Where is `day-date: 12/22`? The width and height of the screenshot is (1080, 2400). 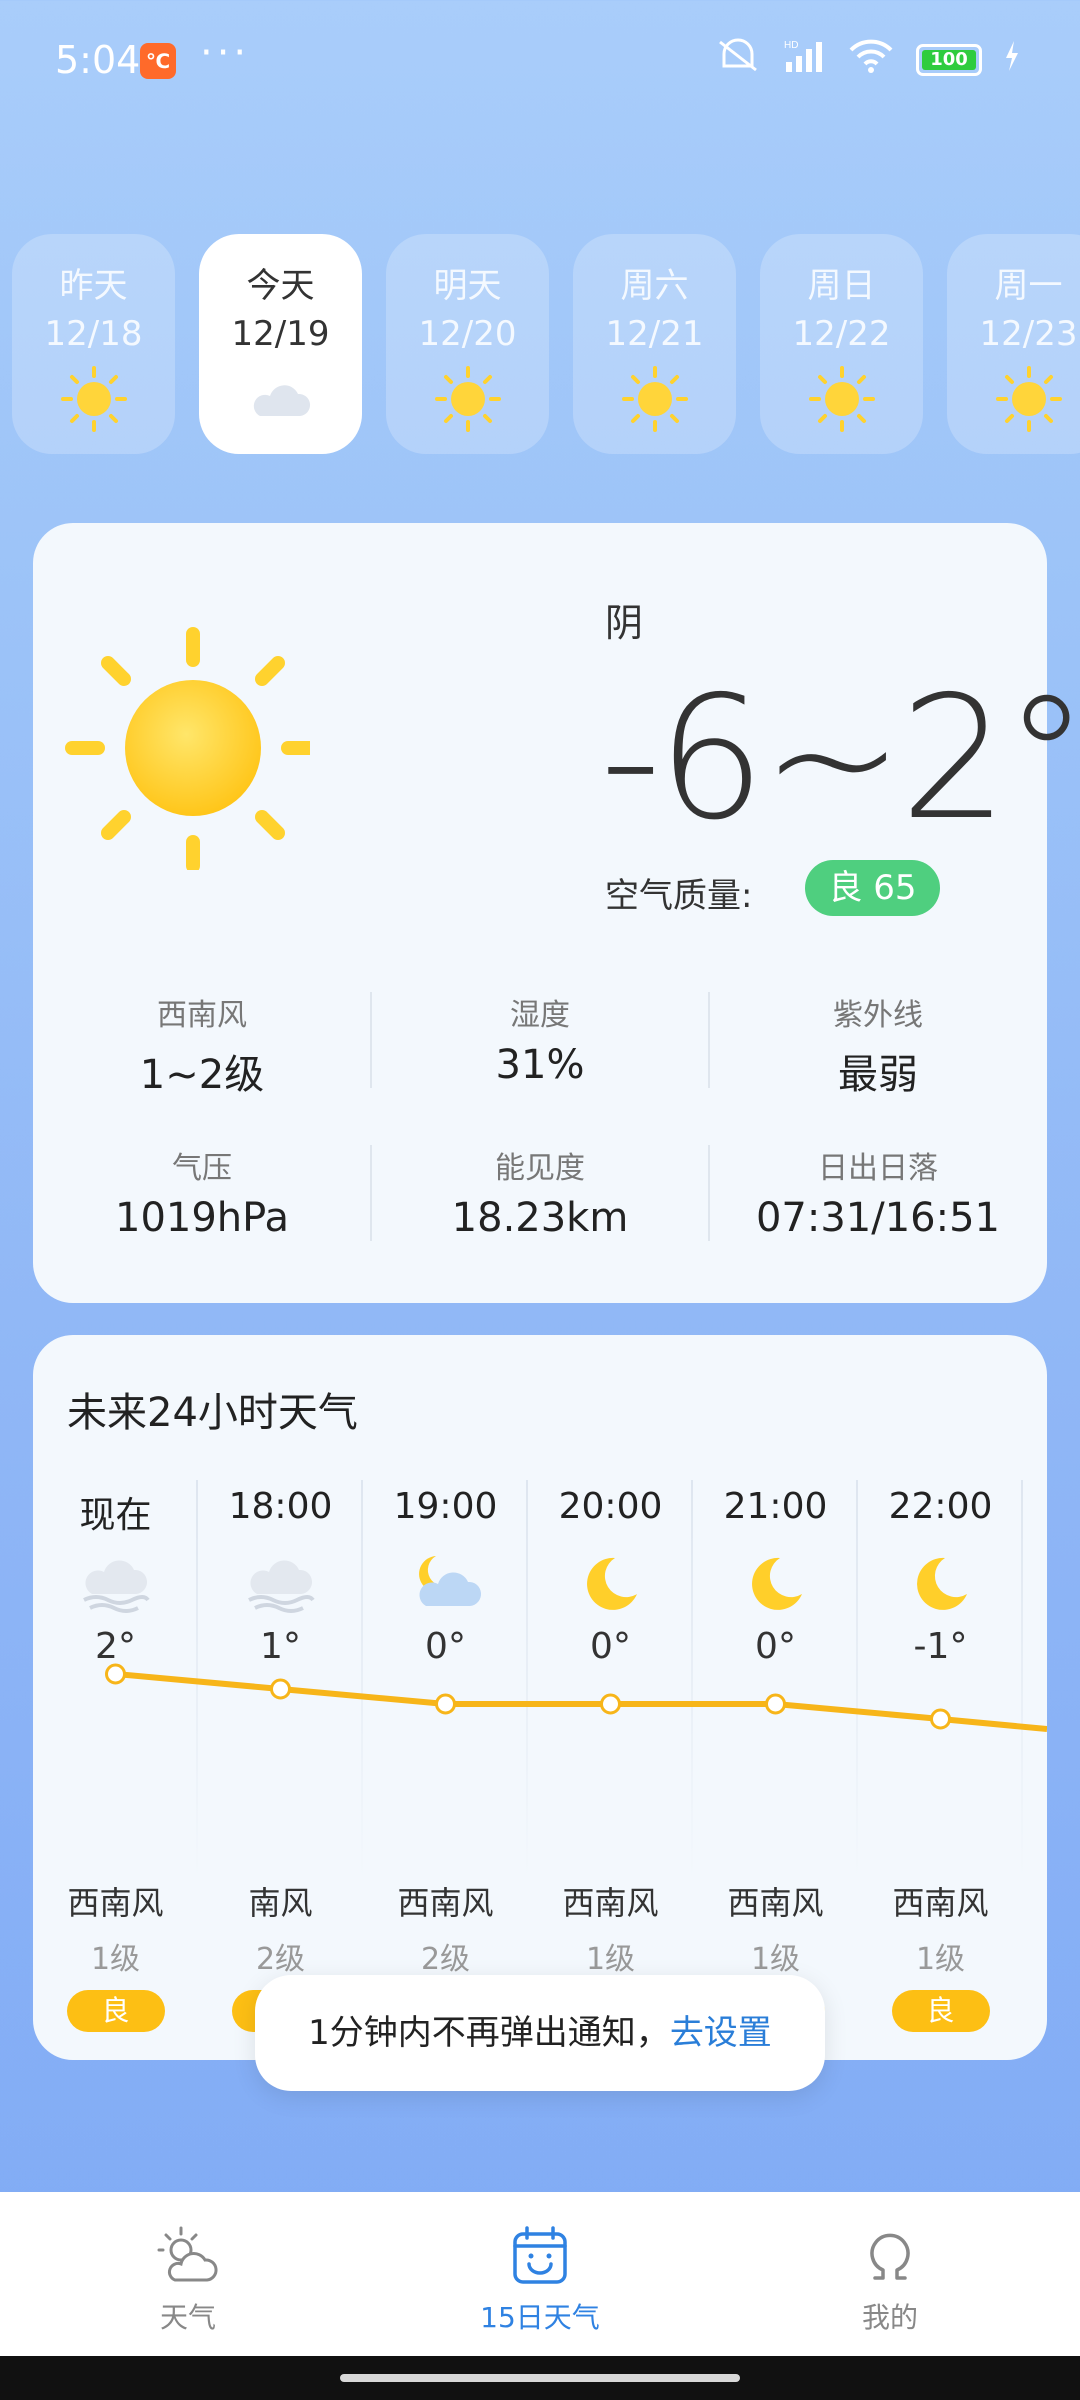
day-date: 12/22 is located at coordinates (841, 334).